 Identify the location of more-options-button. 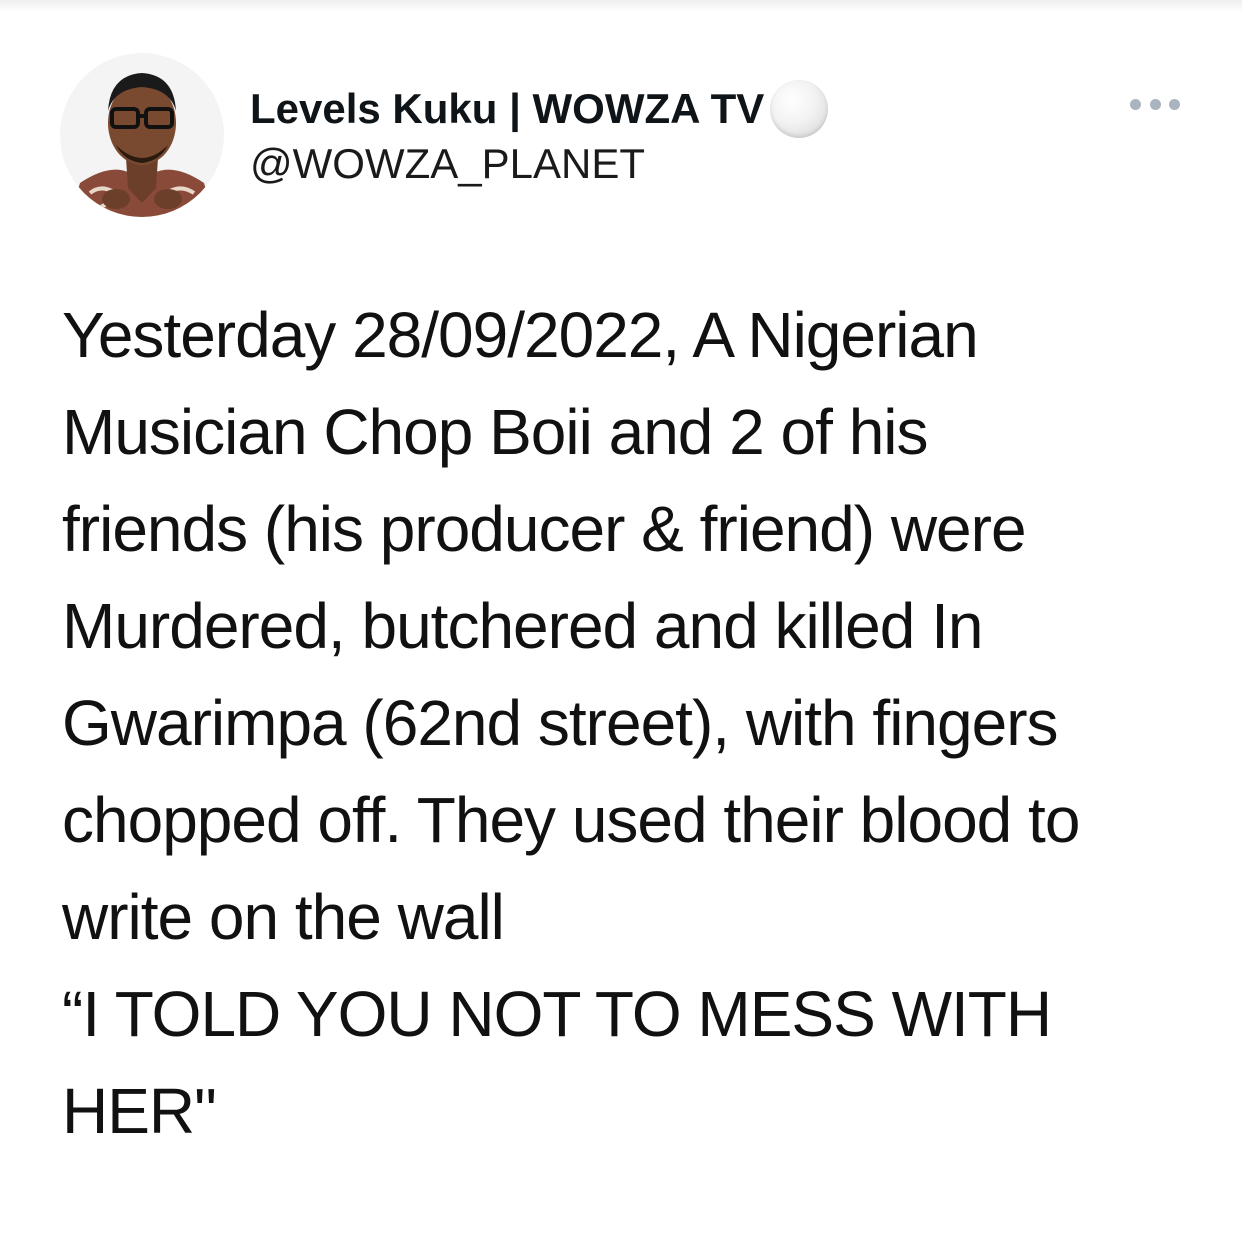
(1155, 104).